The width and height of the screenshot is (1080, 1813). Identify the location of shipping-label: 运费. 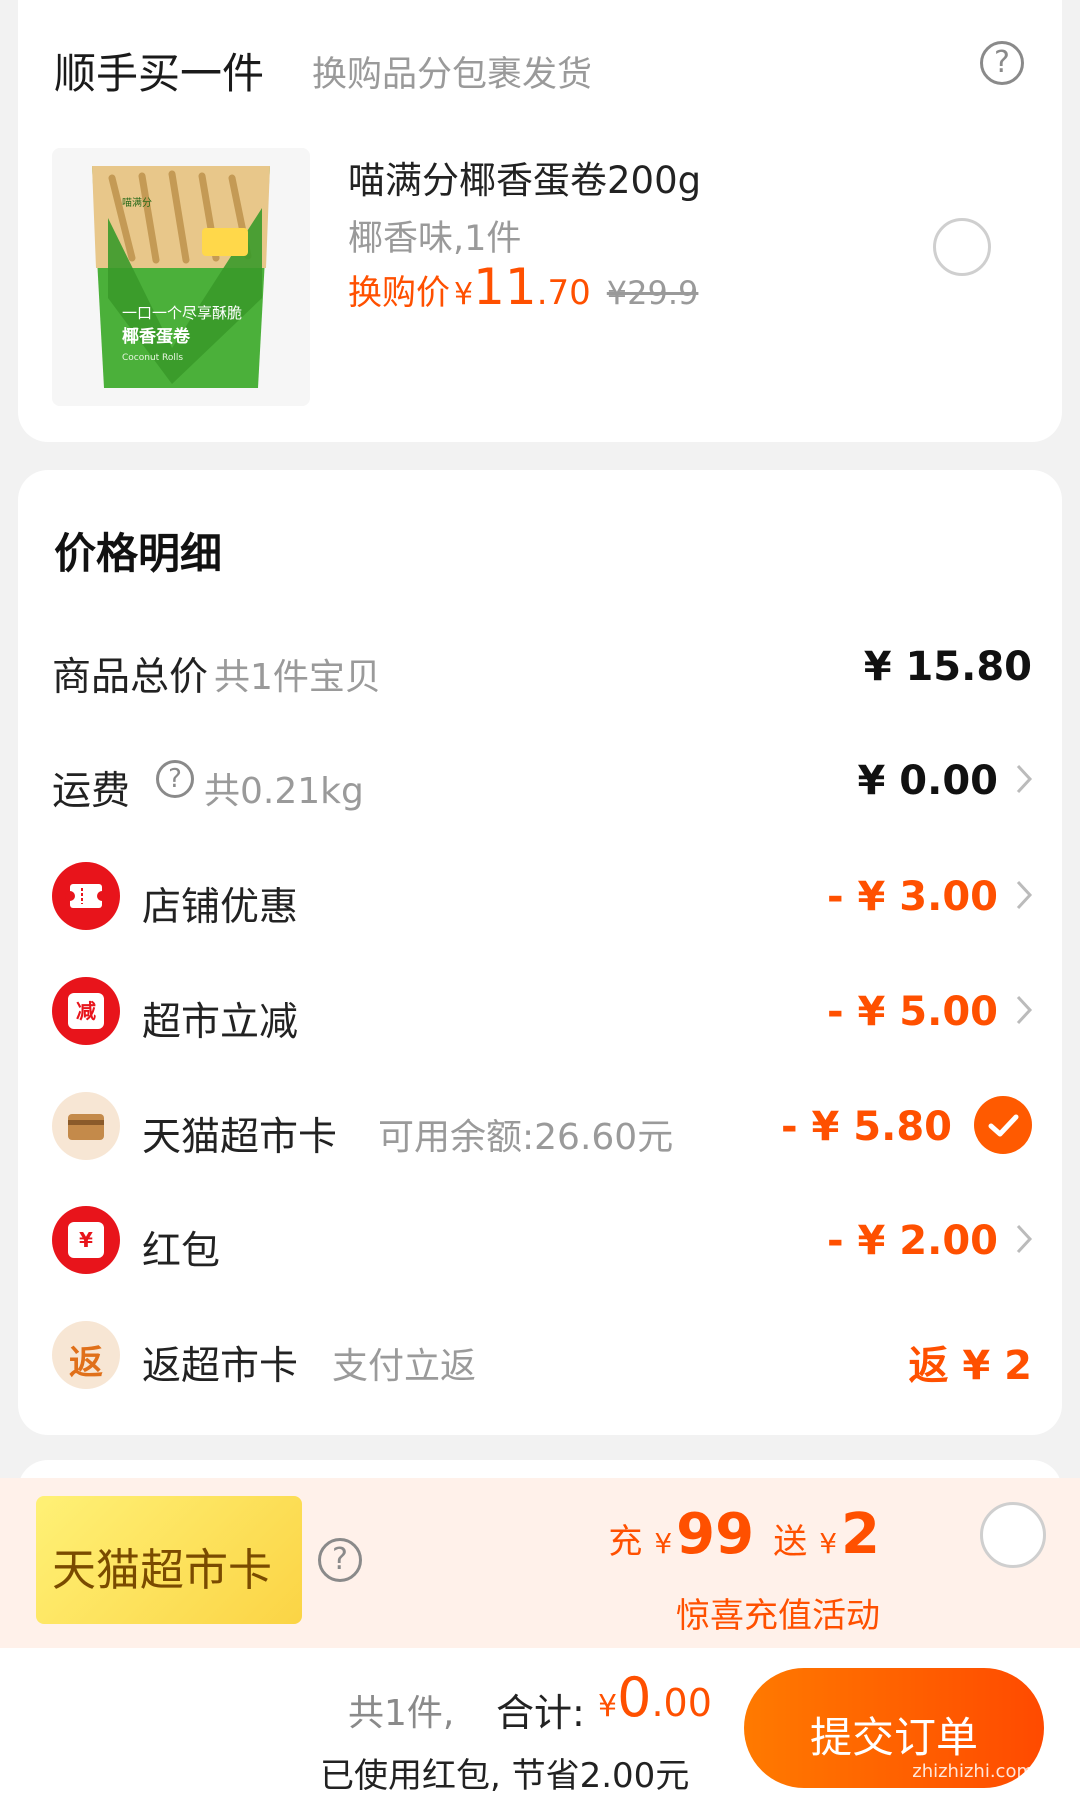
(91, 791).